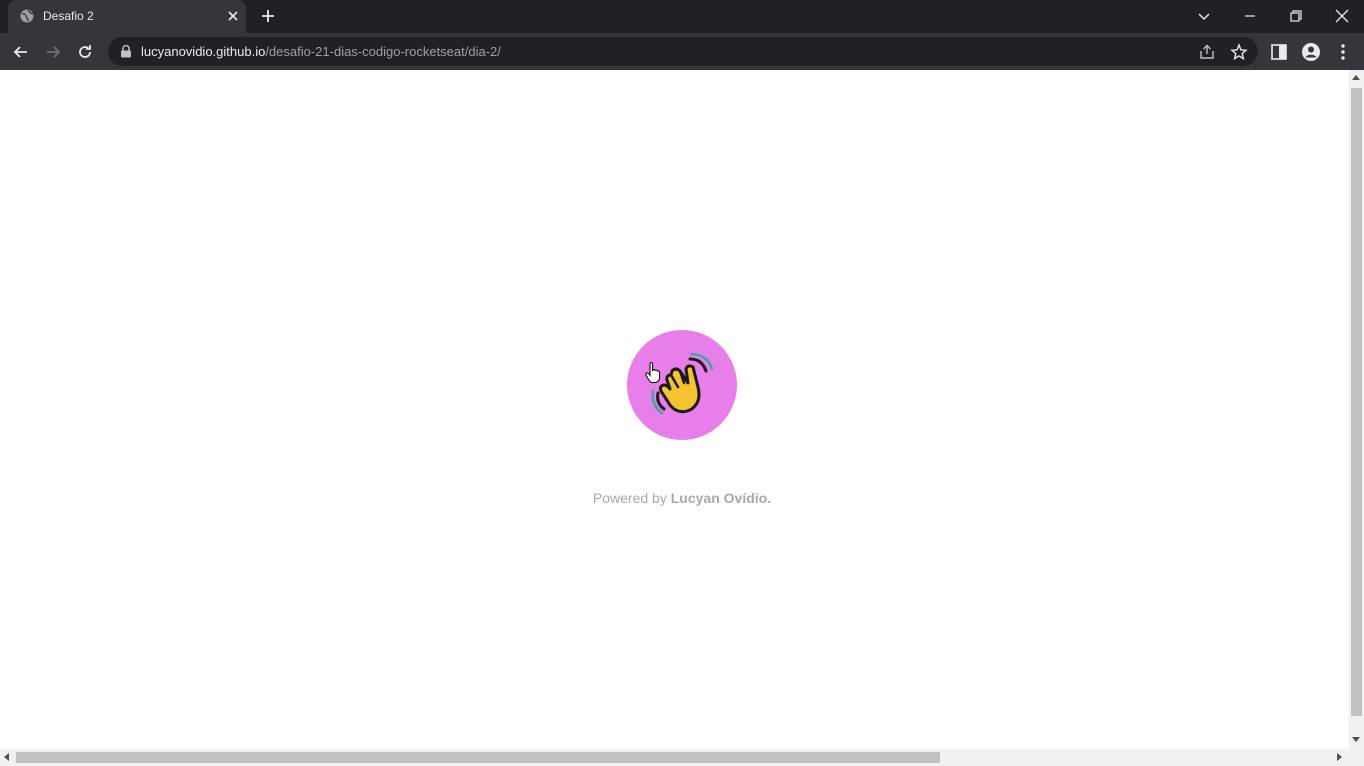  What do you see at coordinates (85, 52) in the screenshot?
I see `reload-icon` at bounding box center [85, 52].